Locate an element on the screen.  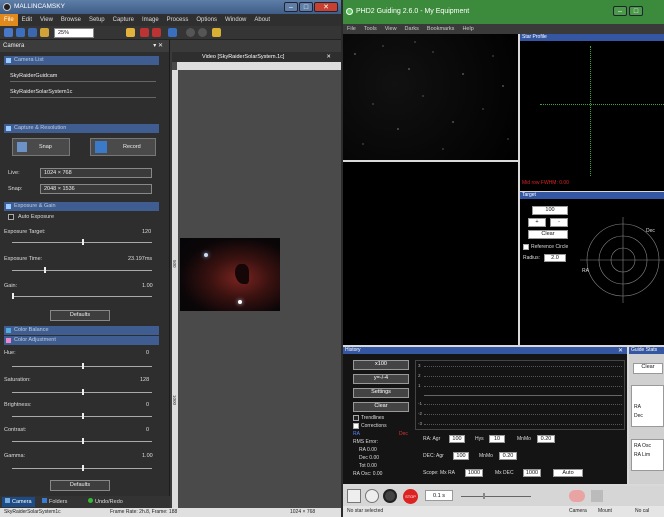
close-tab-icon: ✕ is located at coordinates (328, 57).